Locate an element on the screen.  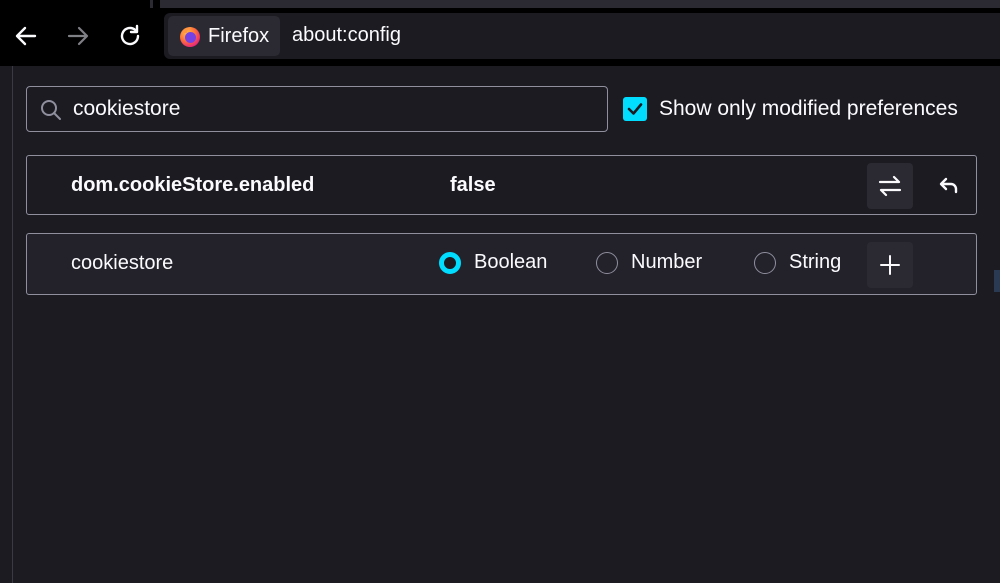
firefox-logo-icon is located at coordinates (190, 37).